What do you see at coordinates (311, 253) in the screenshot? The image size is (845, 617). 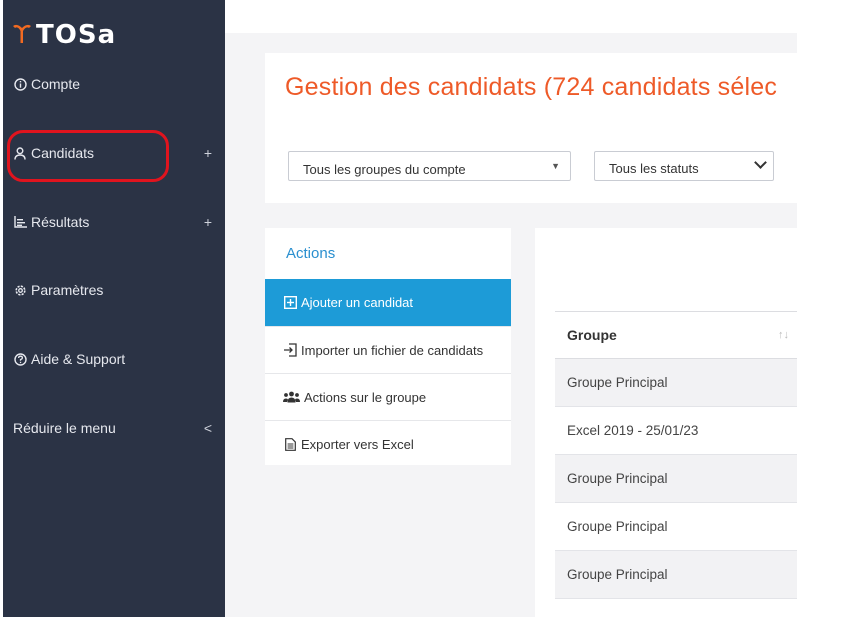 I see `actions-title: Actions` at bounding box center [311, 253].